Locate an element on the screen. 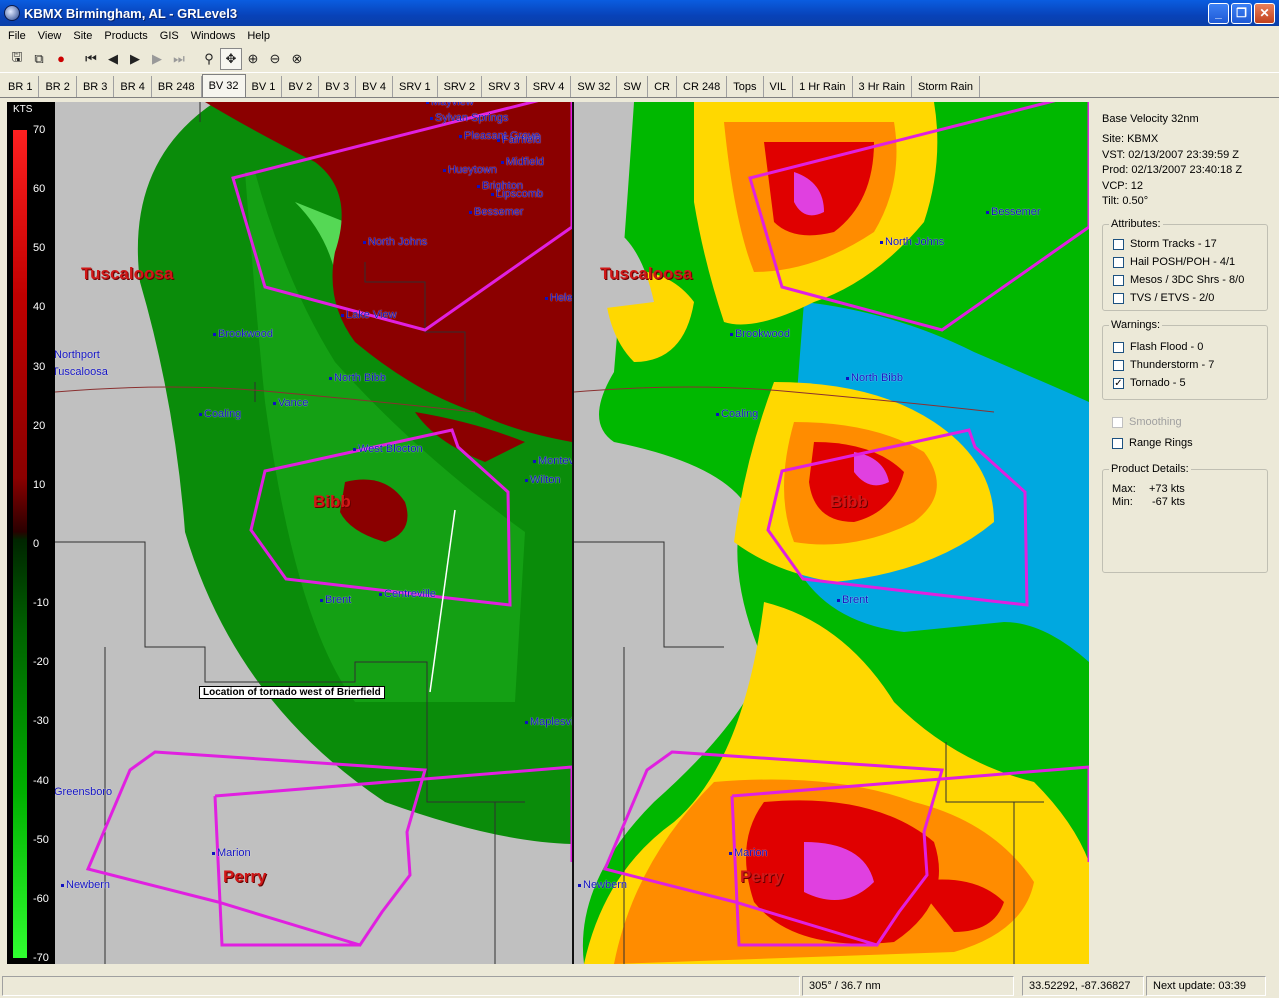  range-rings-checkbox: Range Rings is located at coordinates (1152, 443).